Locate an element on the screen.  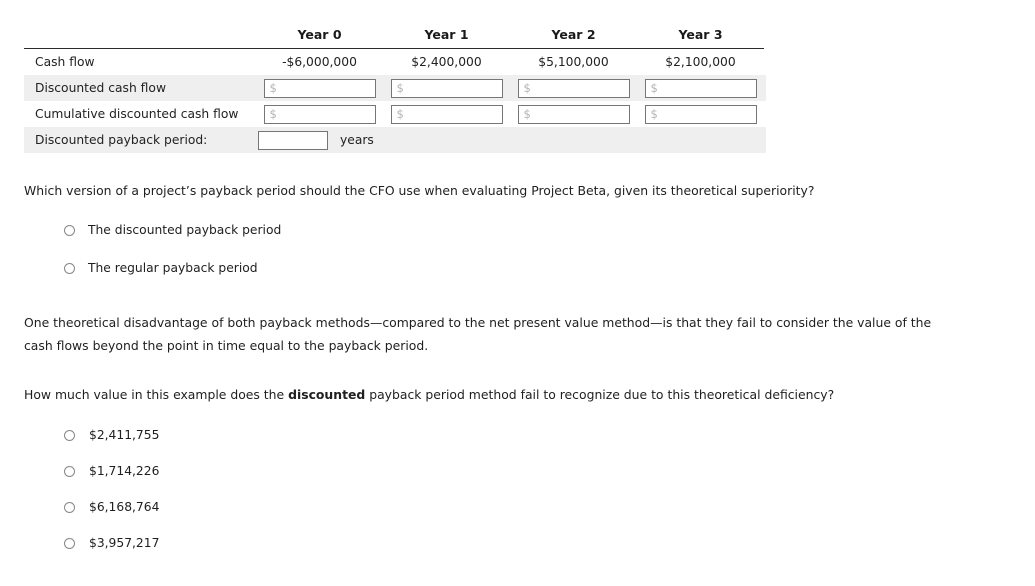
option-label: The discounted payback period is located at coordinates (185, 230).